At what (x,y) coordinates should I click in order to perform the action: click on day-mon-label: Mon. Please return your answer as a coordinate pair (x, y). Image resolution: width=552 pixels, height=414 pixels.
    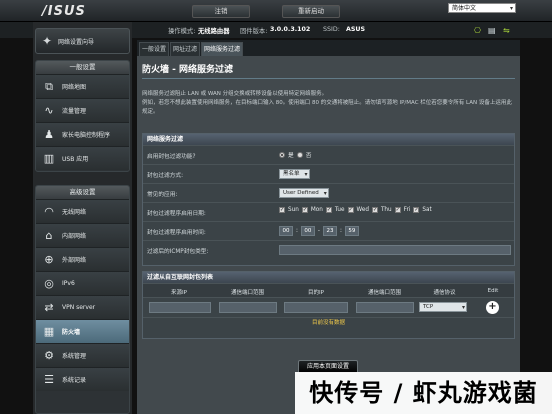
    Looking at the image, I should click on (316, 210).